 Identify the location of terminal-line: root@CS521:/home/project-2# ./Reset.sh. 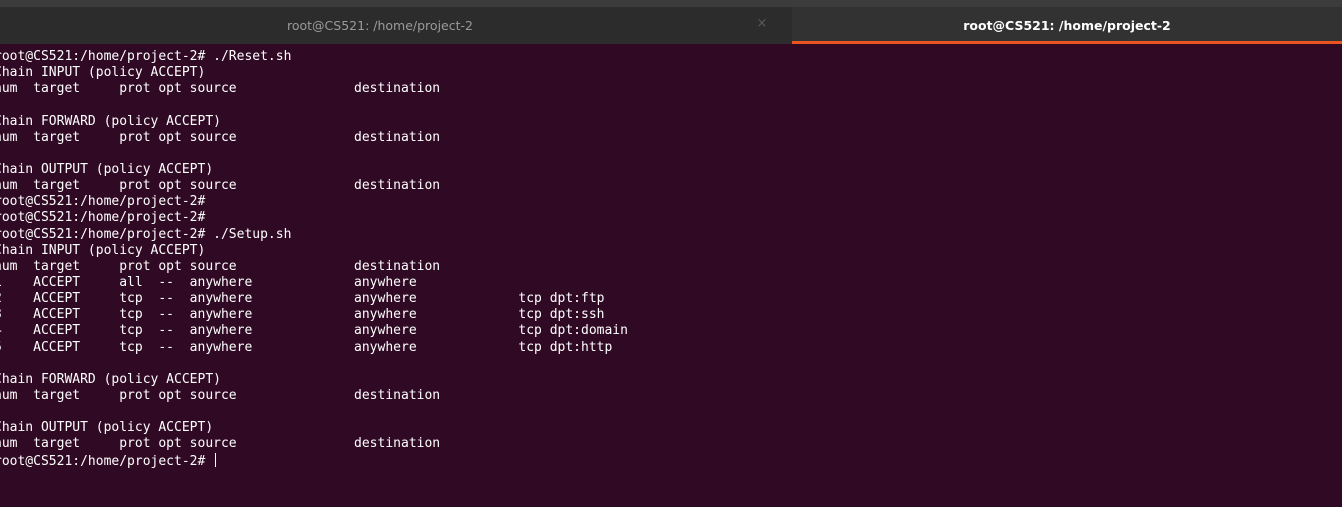
(146, 56).